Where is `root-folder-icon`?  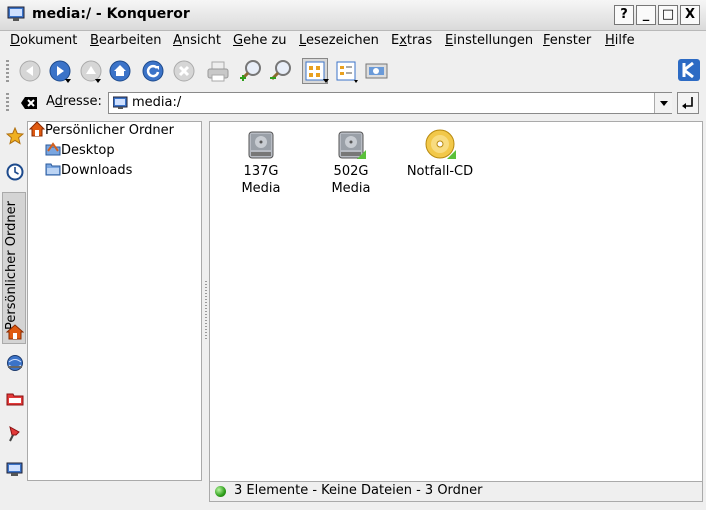
root-folder-icon is located at coordinates (15, 401).